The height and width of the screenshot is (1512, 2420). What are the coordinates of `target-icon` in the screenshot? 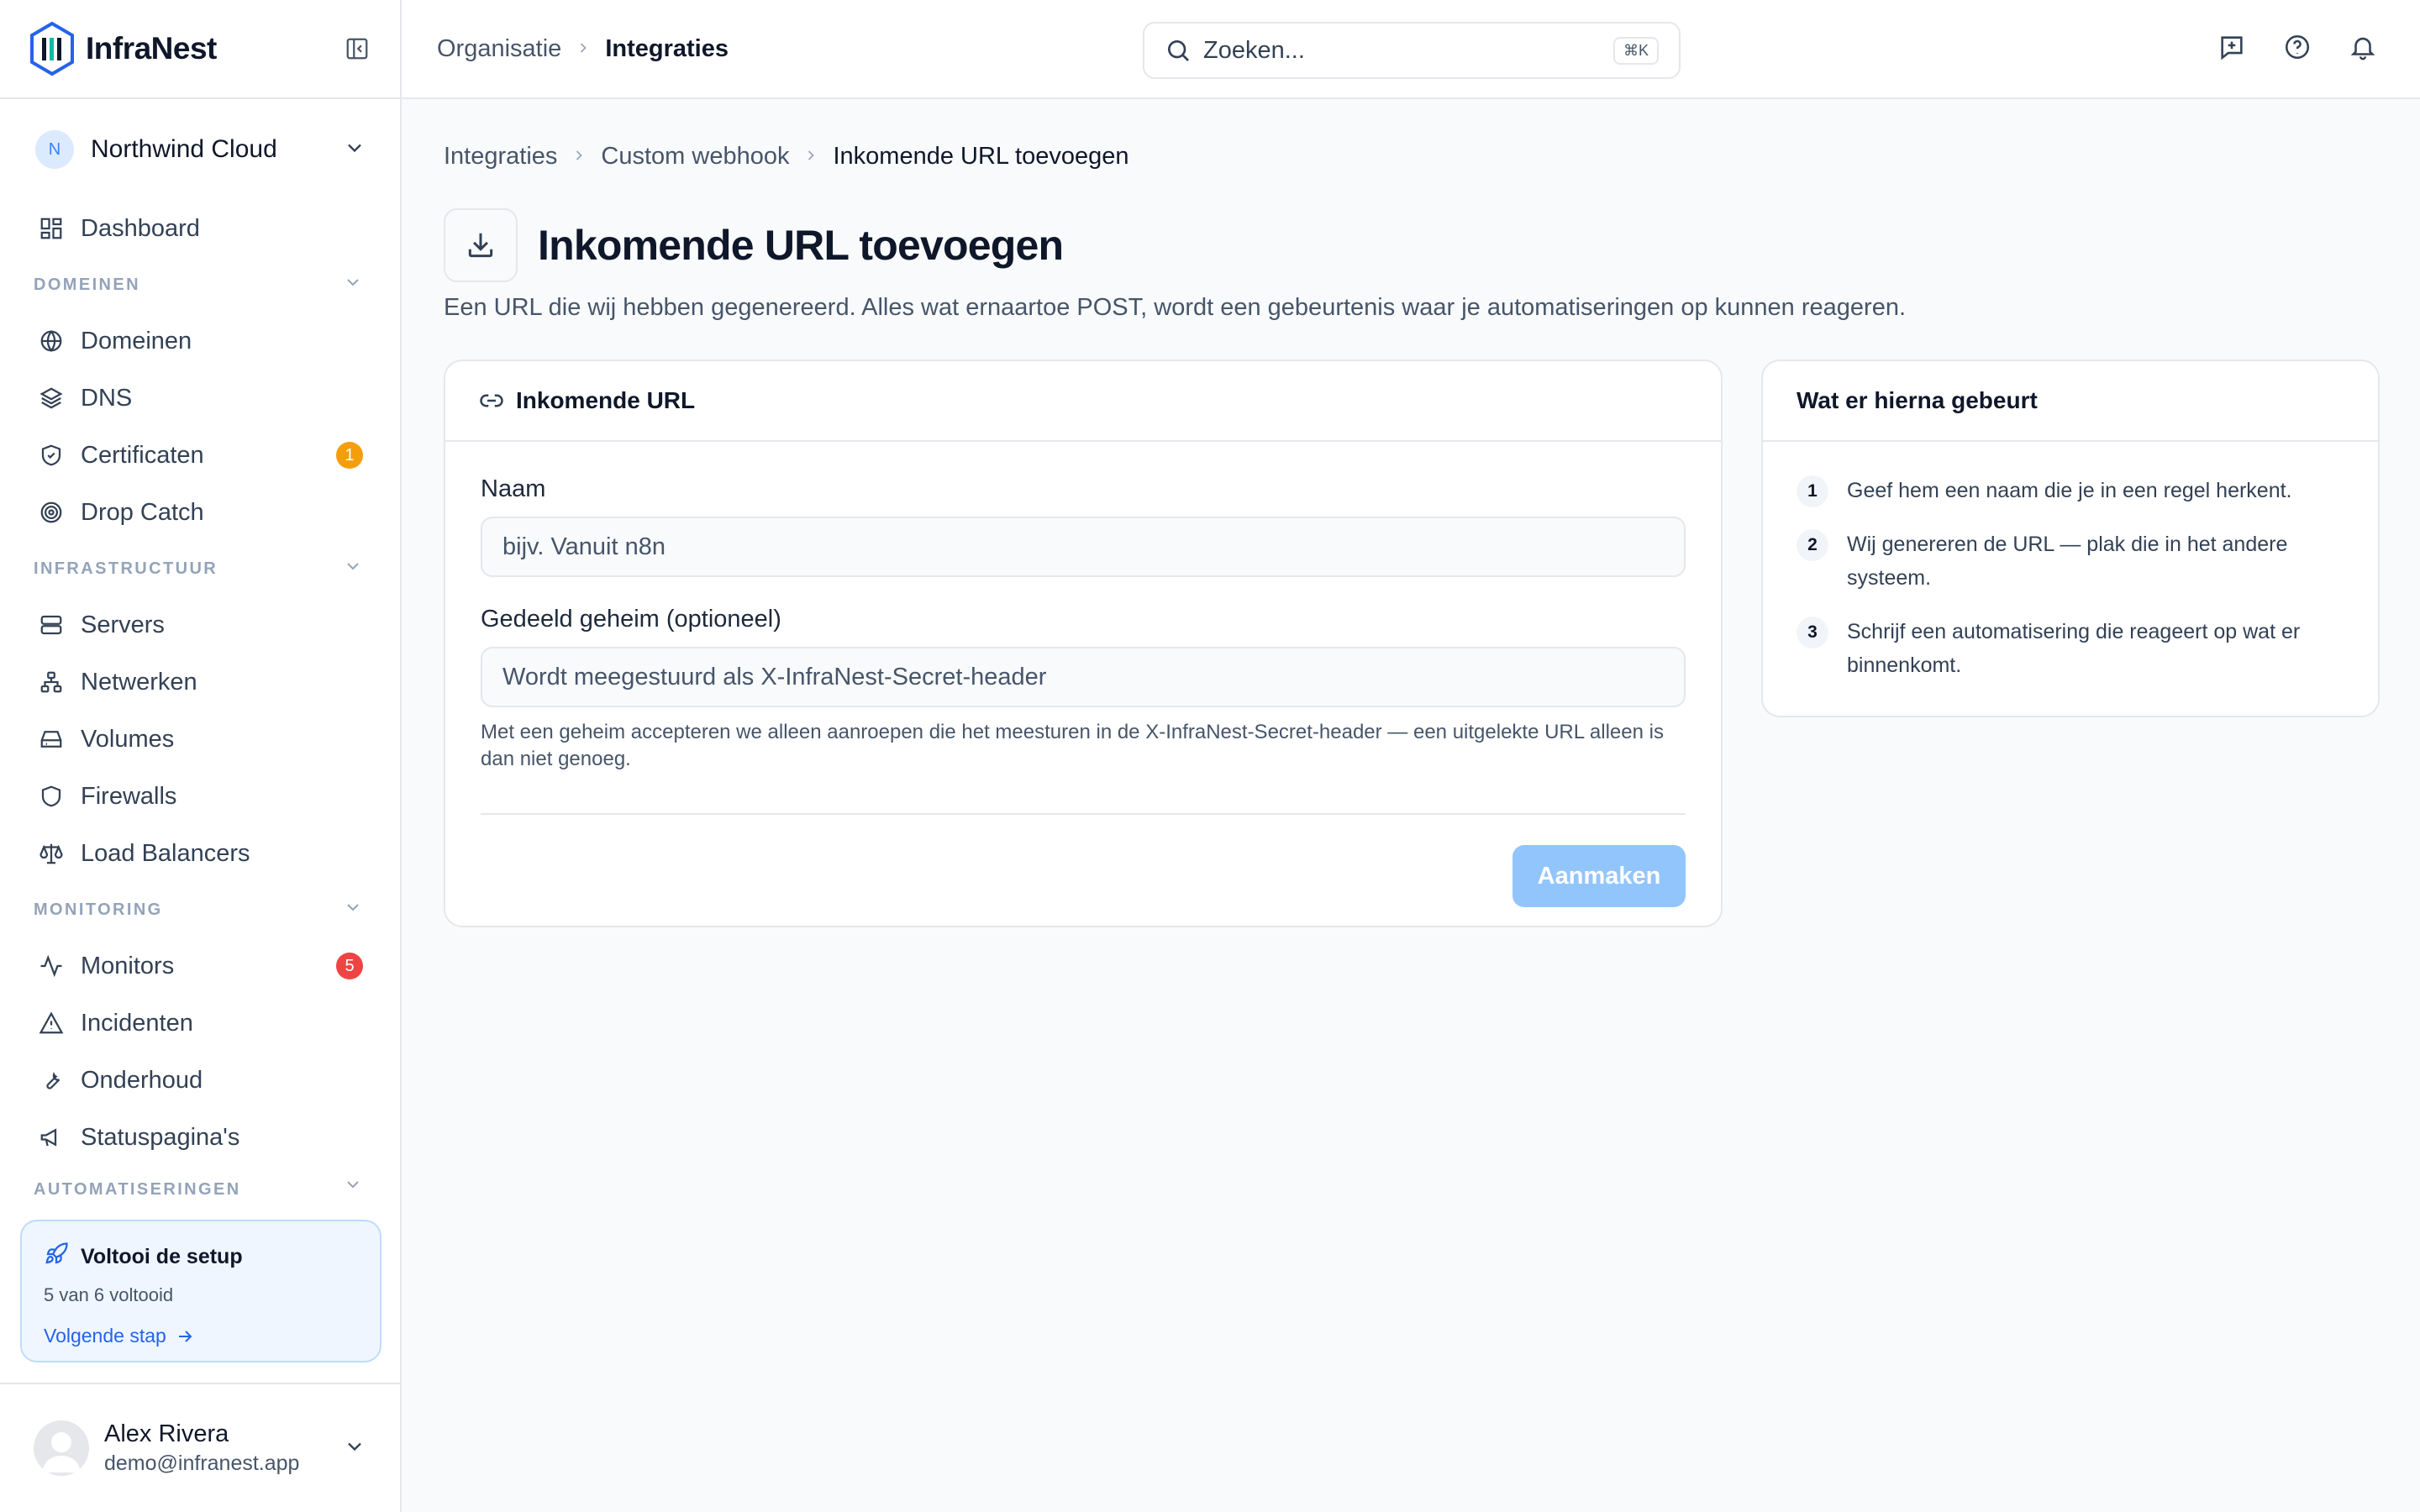 It's located at (52, 512).